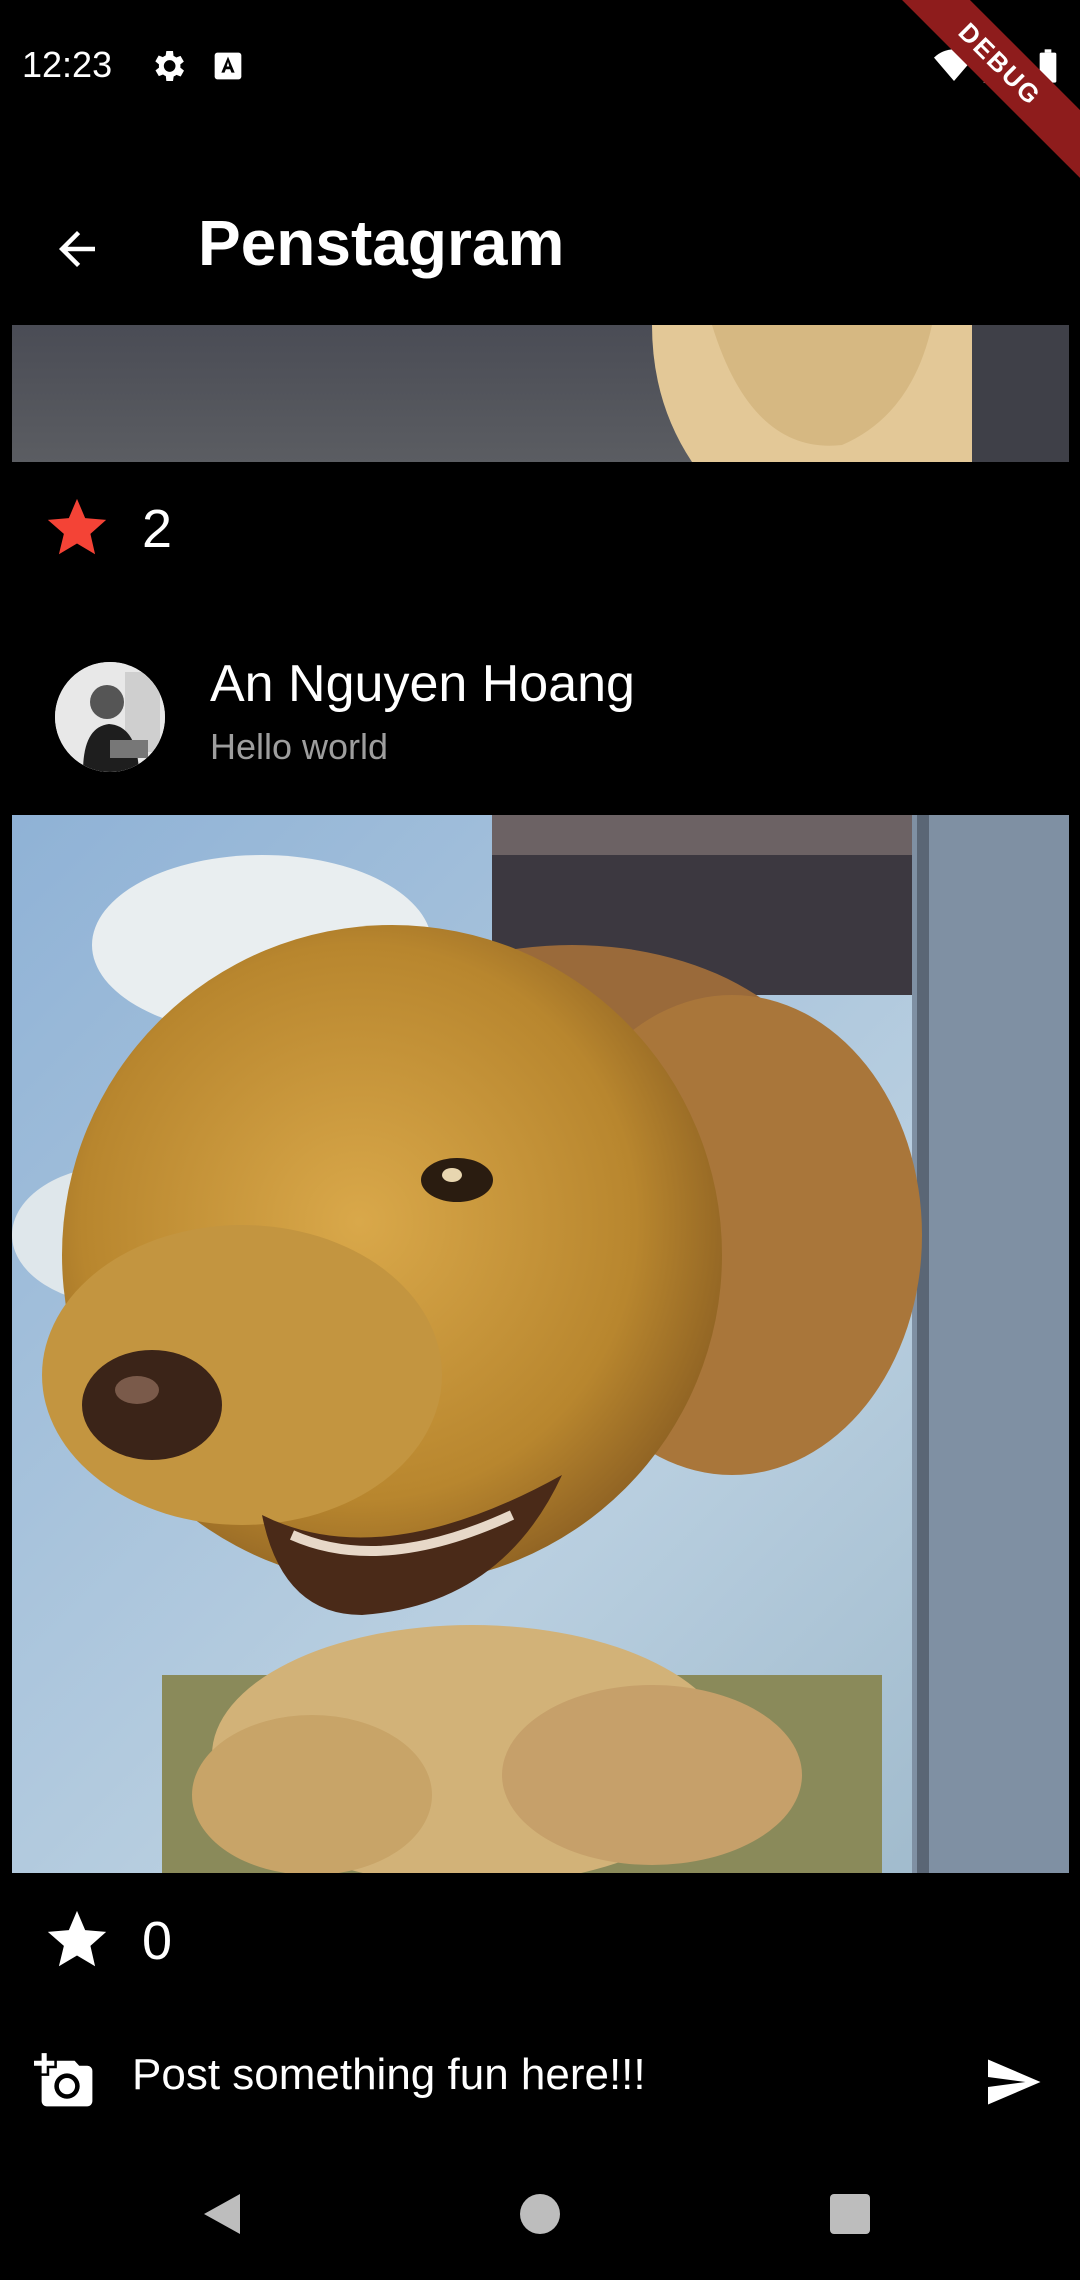 The height and width of the screenshot is (2280, 1080). What do you see at coordinates (77, 1940) in the screenshot?
I see `star-outline-icon` at bounding box center [77, 1940].